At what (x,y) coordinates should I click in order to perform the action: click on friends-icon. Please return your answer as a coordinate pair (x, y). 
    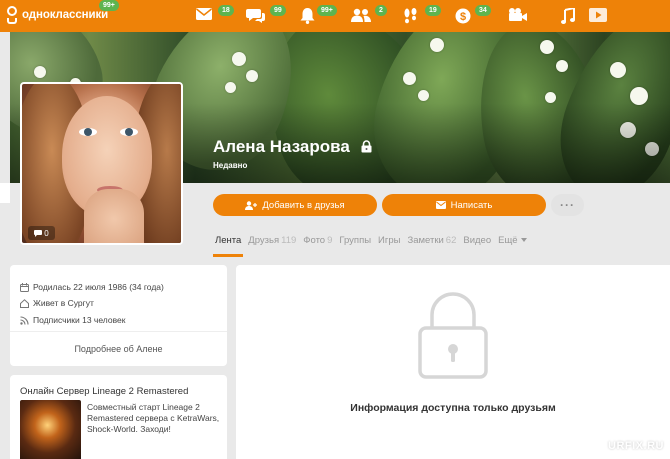
    Looking at the image, I should click on (361, 15).